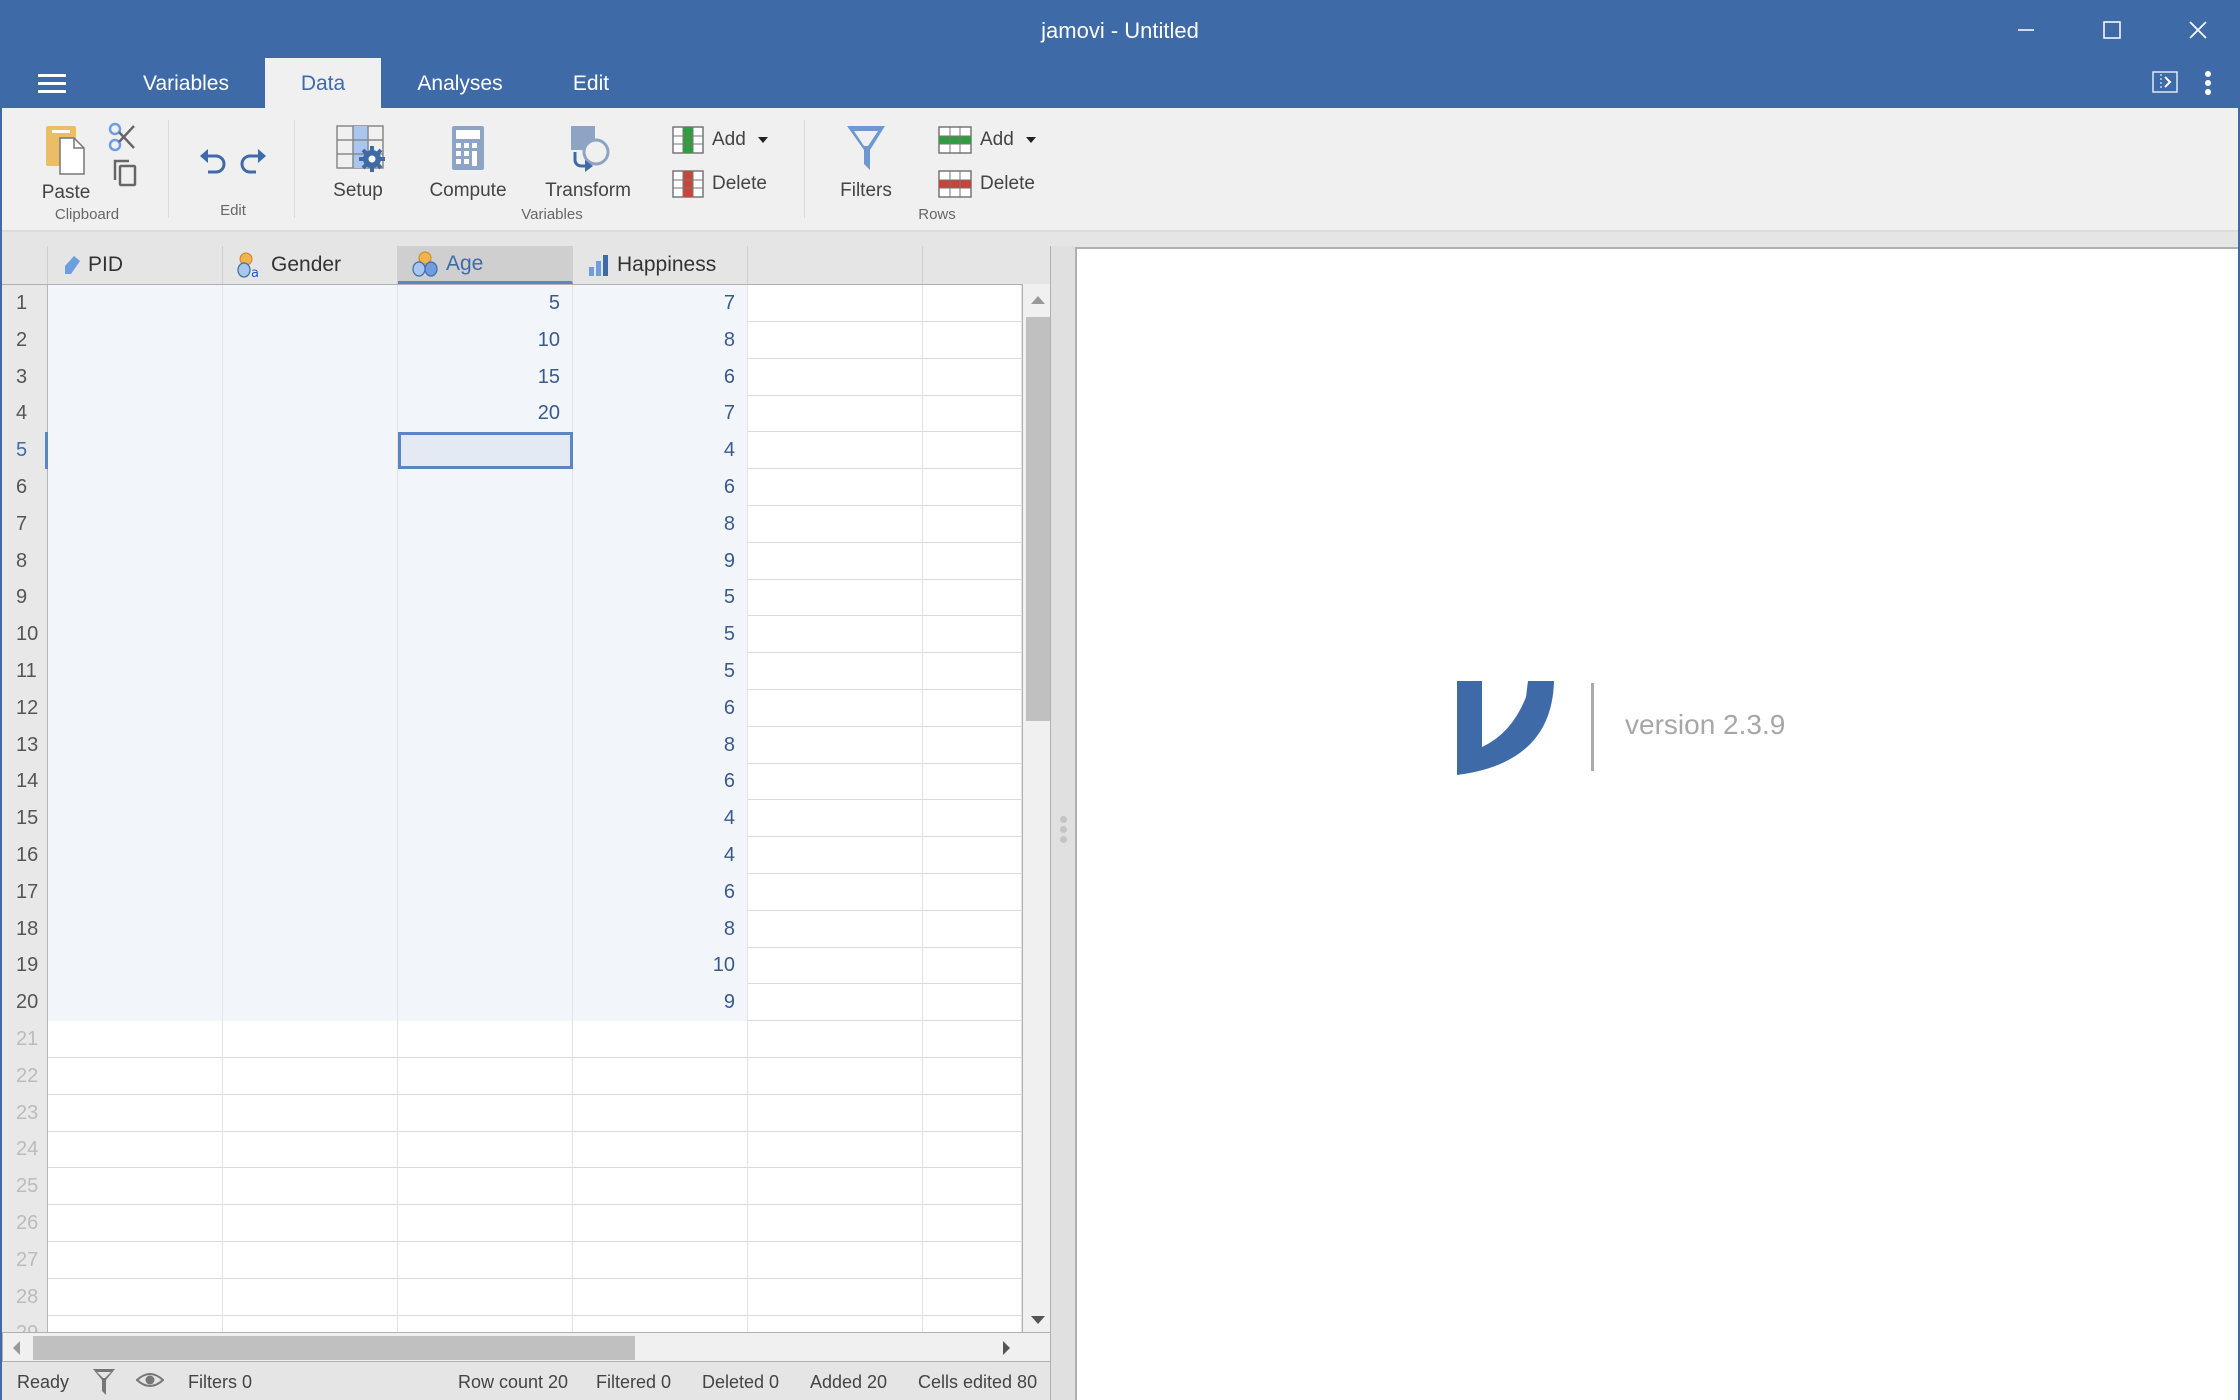 The image size is (2240, 1400). Describe the element at coordinates (1037, 808) in the screenshot. I see `vertical-scrollbar` at that location.